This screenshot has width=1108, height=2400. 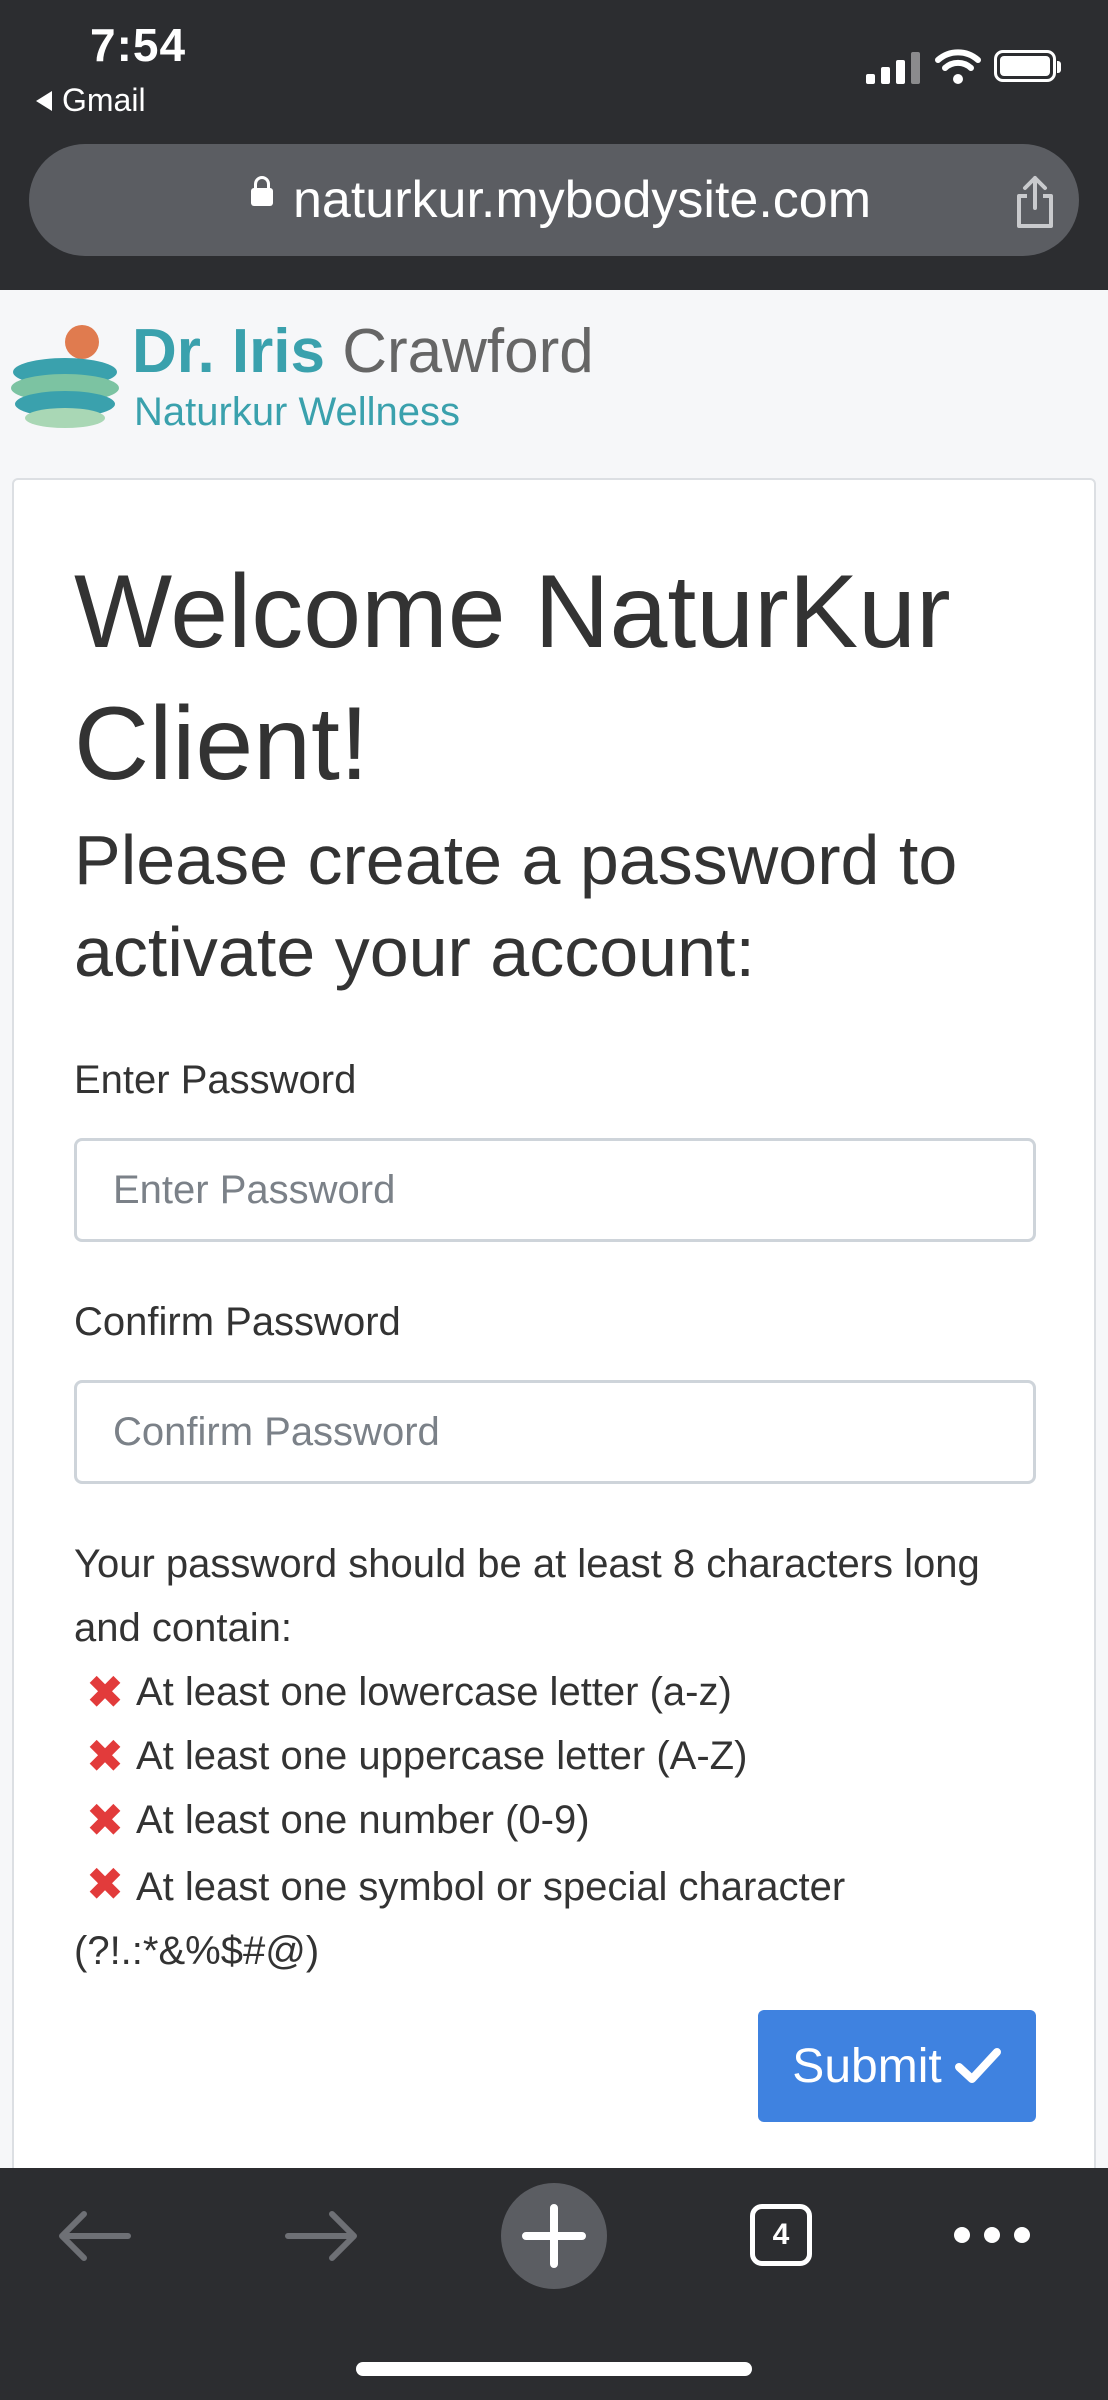 What do you see at coordinates (65, 376) in the screenshot?
I see `logo-mark-icon` at bounding box center [65, 376].